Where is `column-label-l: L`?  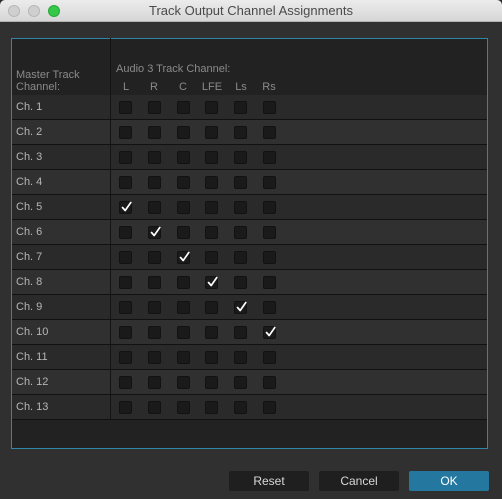
column-label-l: L is located at coordinates (126, 87).